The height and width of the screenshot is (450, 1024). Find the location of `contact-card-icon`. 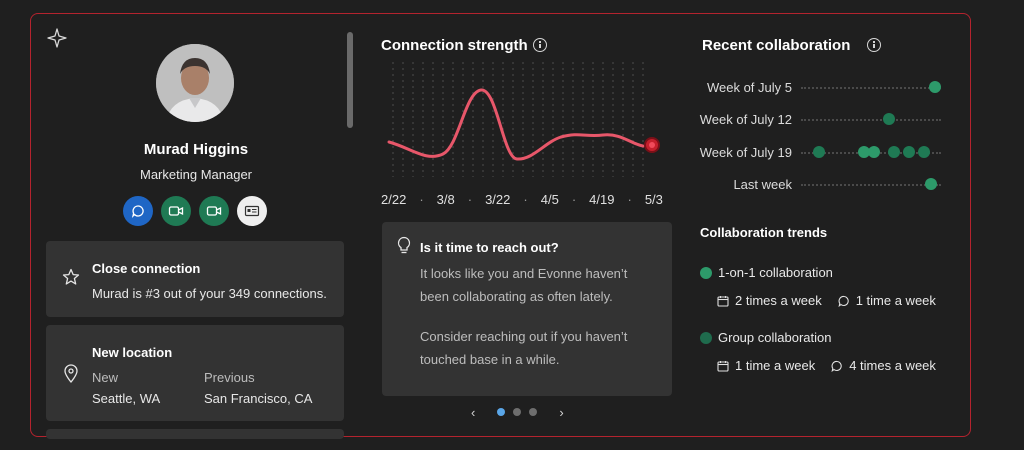

contact-card-icon is located at coordinates (252, 211).